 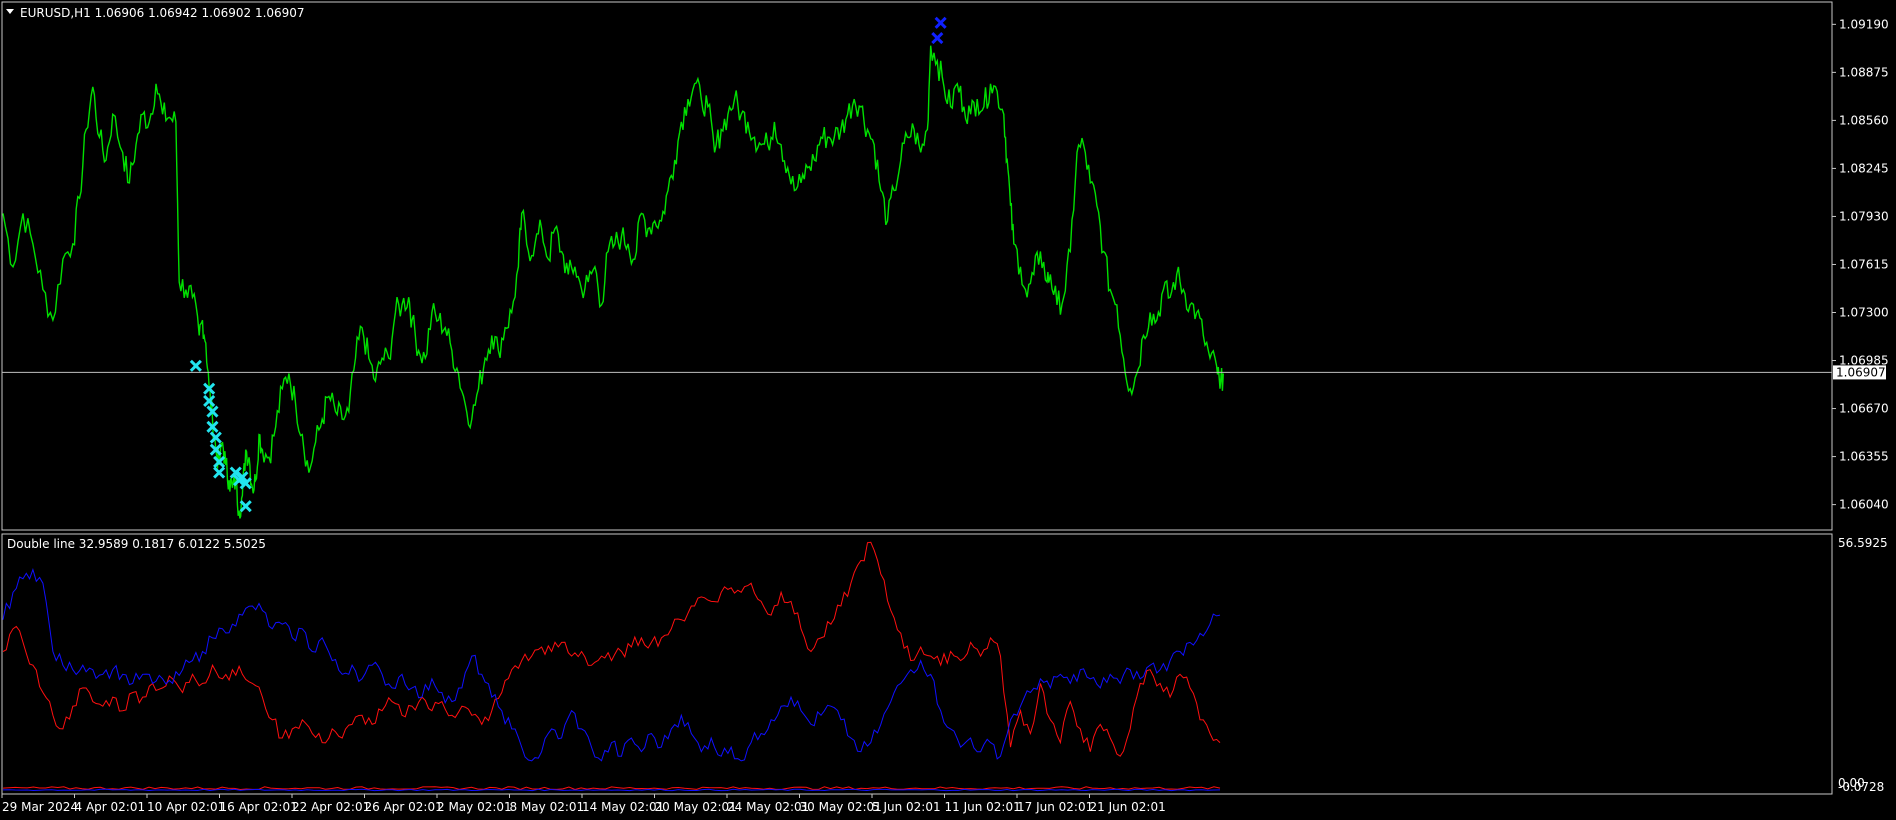 What do you see at coordinates (474, 807) in the screenshot?
I see `time-tick-label: 2 May 02:01` at bounding box center [474, 807].